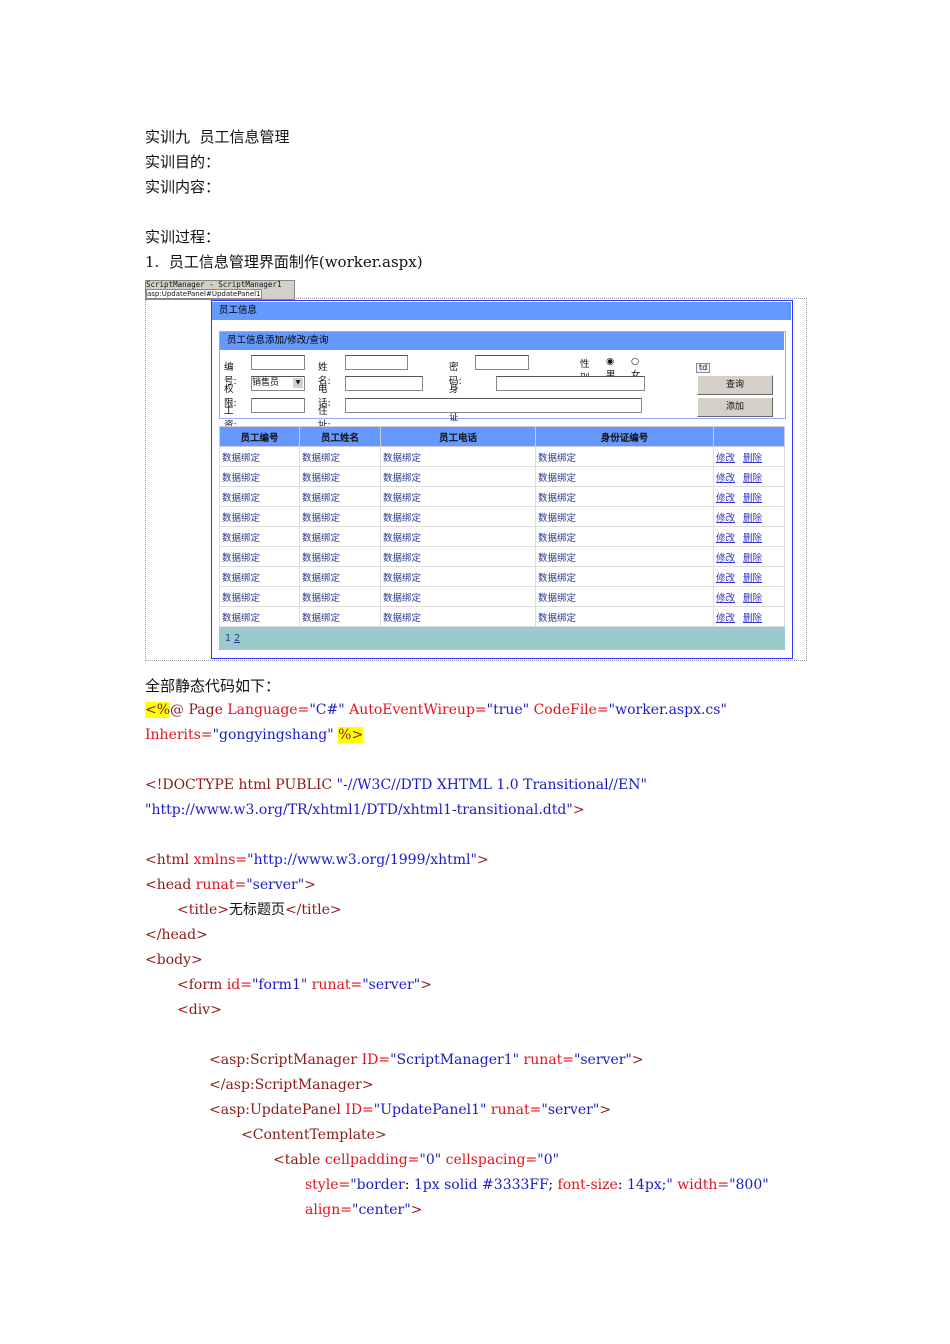  What do you see at coordinates (329, 1210) in the screenshot?
I see `code-token: align=` at bounding box center [329, 1210].